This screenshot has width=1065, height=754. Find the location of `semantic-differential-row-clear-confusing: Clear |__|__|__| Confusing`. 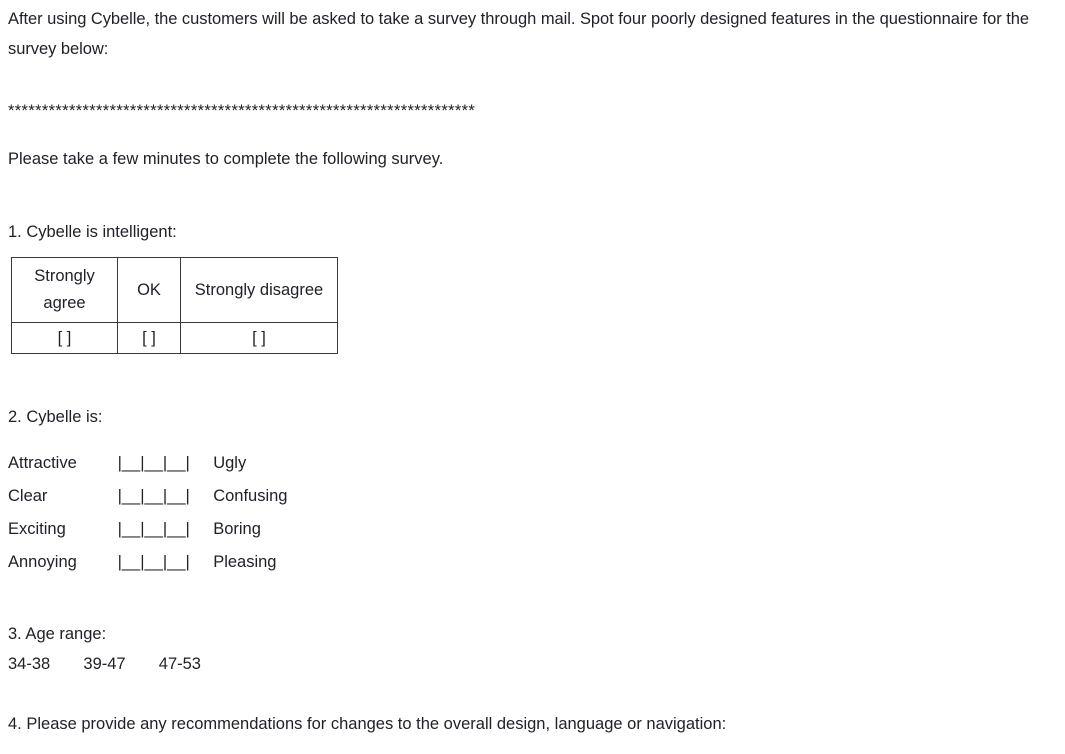

semantic-differential-row-clear-confusing: Clear |__|__|__| Confusing is located at coordinates (148, 496).